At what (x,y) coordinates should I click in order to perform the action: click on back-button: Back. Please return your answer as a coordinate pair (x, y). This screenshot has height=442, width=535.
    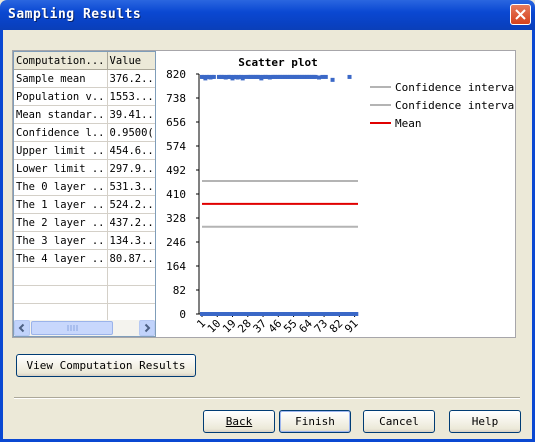
    Looking at the image, I should click on (239, 421).